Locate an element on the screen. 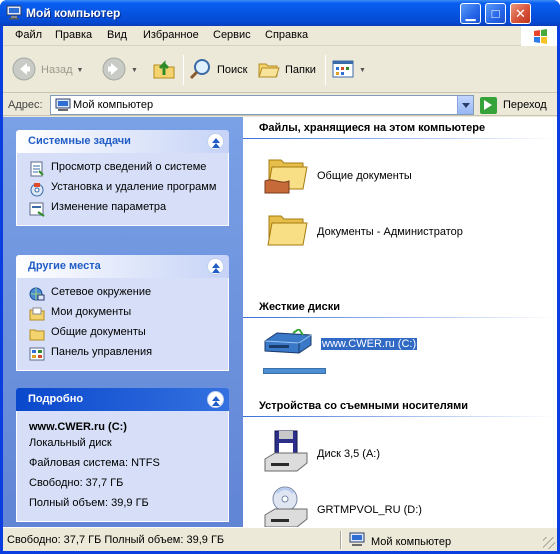  task-add-remove-programs: Установка и удаление программ is located at coordinates (122, 189).